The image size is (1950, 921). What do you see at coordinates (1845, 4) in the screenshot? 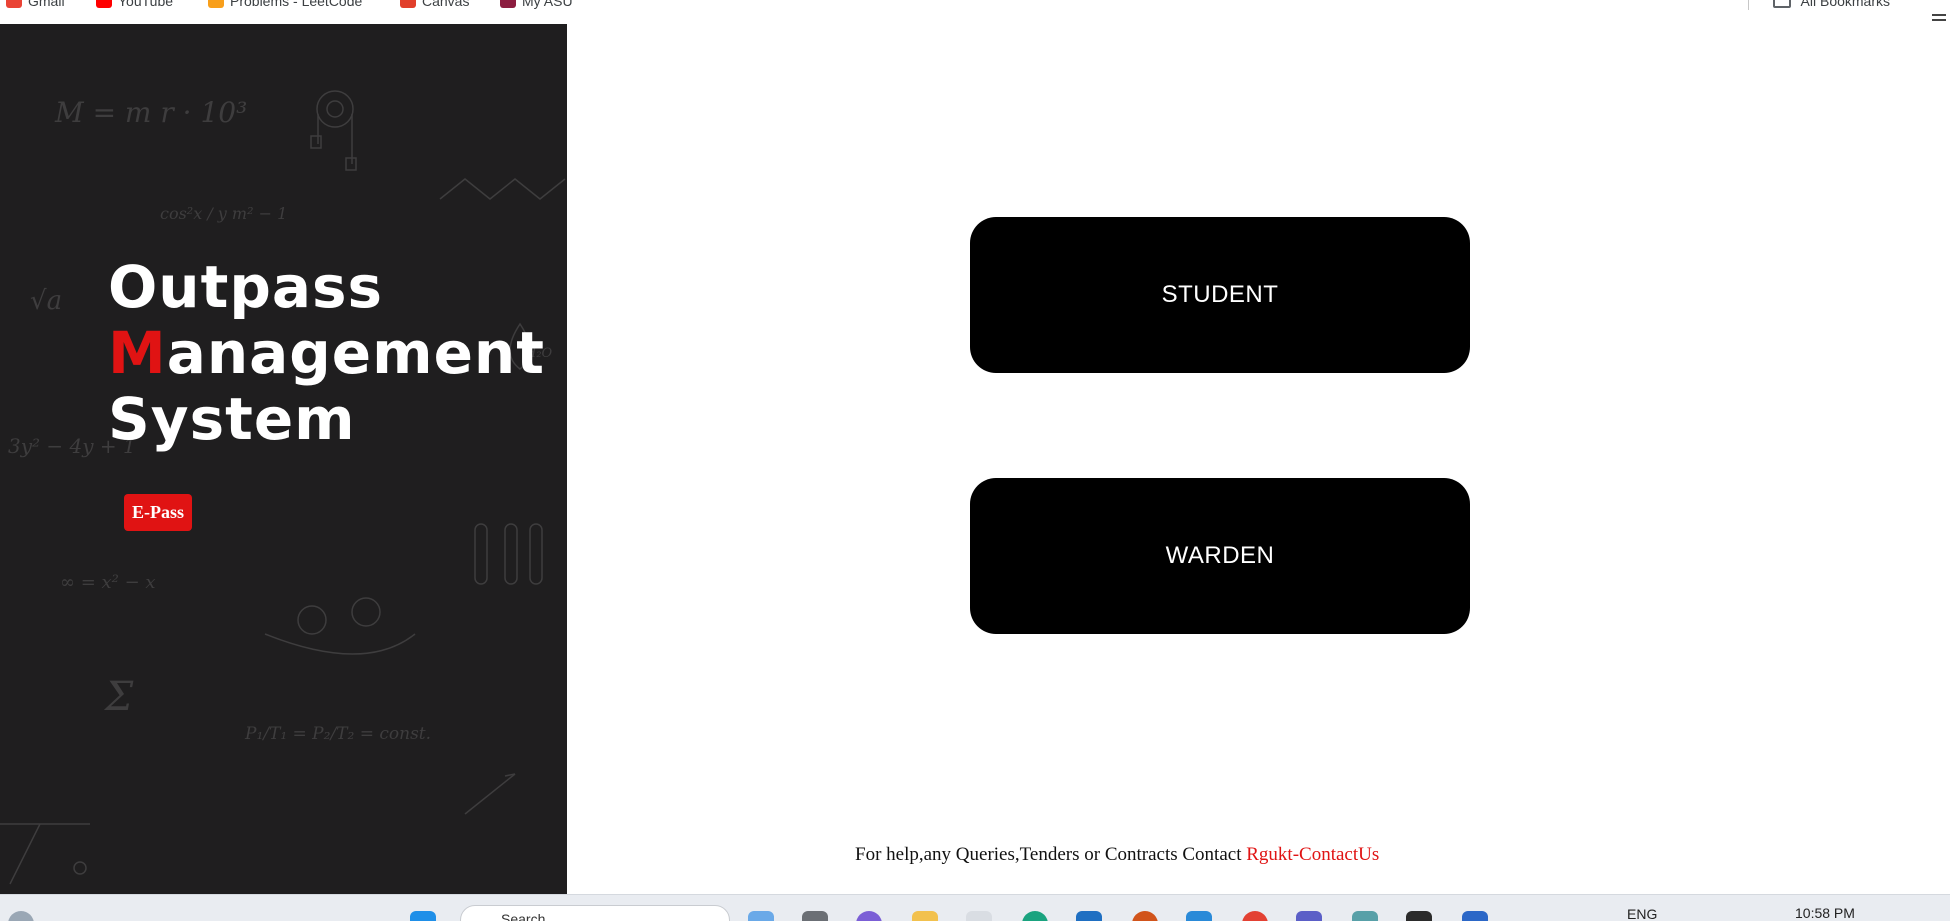
I see `all-bookmarks-label: All Bookmarks` at bounding box center [1845, 4].